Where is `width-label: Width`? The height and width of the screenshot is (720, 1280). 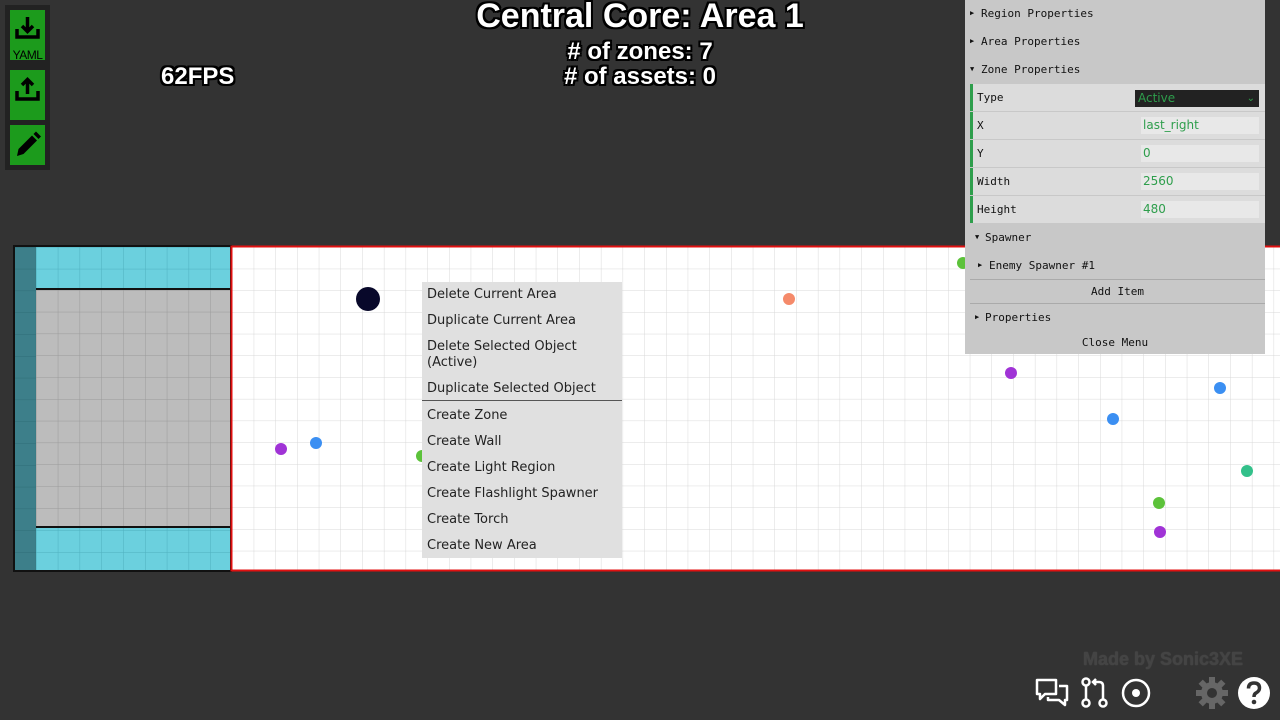
width-label: Width is located at coordinates (994, 181).